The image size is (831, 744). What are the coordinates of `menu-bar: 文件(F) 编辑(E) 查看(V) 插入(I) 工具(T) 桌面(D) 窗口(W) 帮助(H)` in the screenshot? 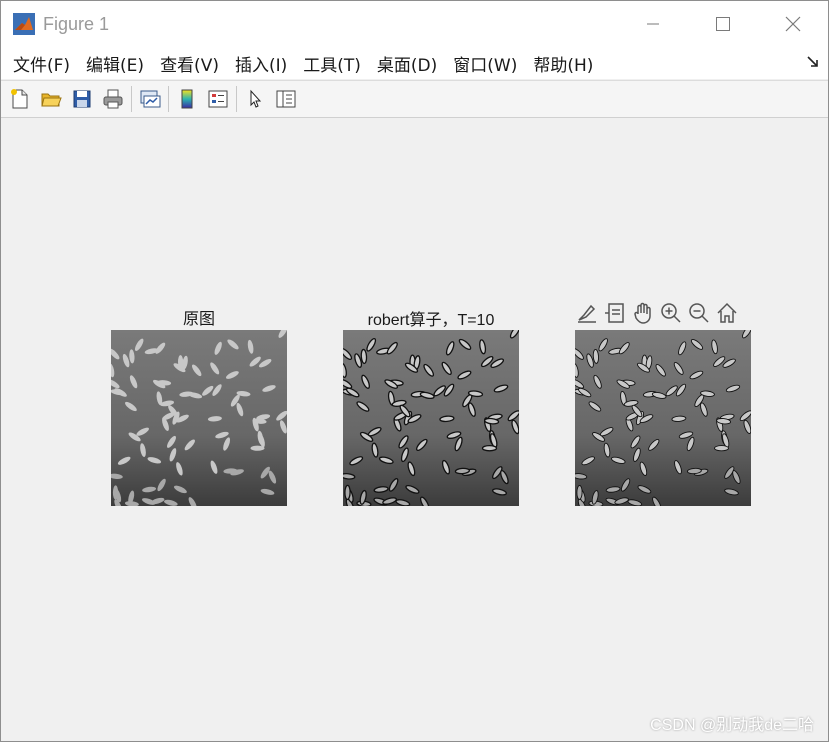 It's located at (414, 63).